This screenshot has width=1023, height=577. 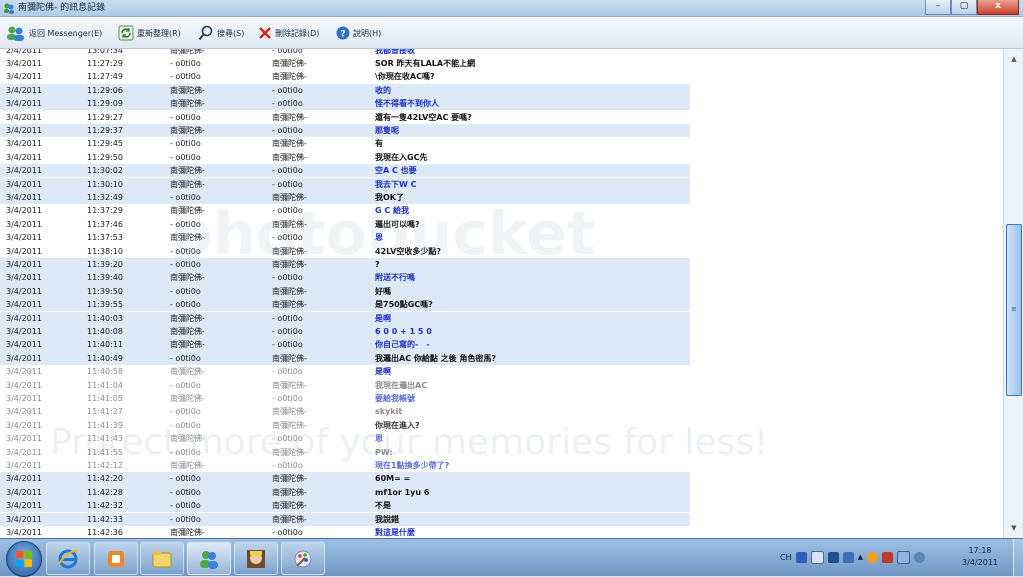 I want to click on input-language-label: CH, so click(x=786, y=557).